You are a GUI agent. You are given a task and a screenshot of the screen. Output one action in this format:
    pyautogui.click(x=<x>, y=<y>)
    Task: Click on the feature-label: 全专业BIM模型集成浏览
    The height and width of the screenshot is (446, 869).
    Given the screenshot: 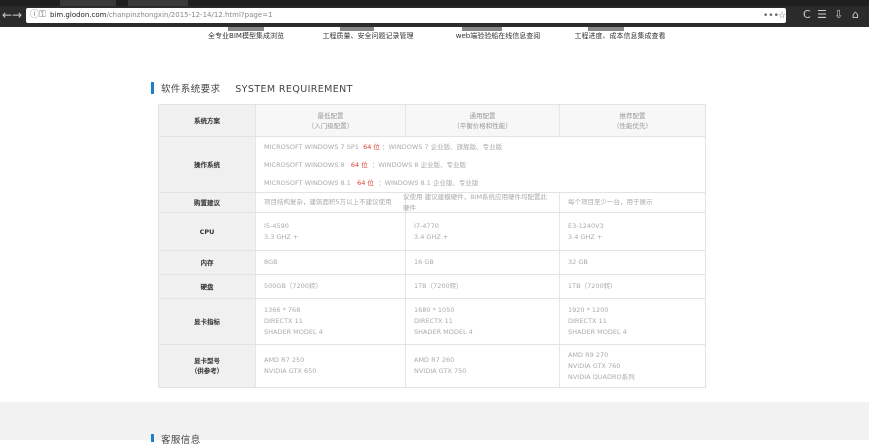 What is the action you would take?
    pyautogui.click(x=246, y=36)
    